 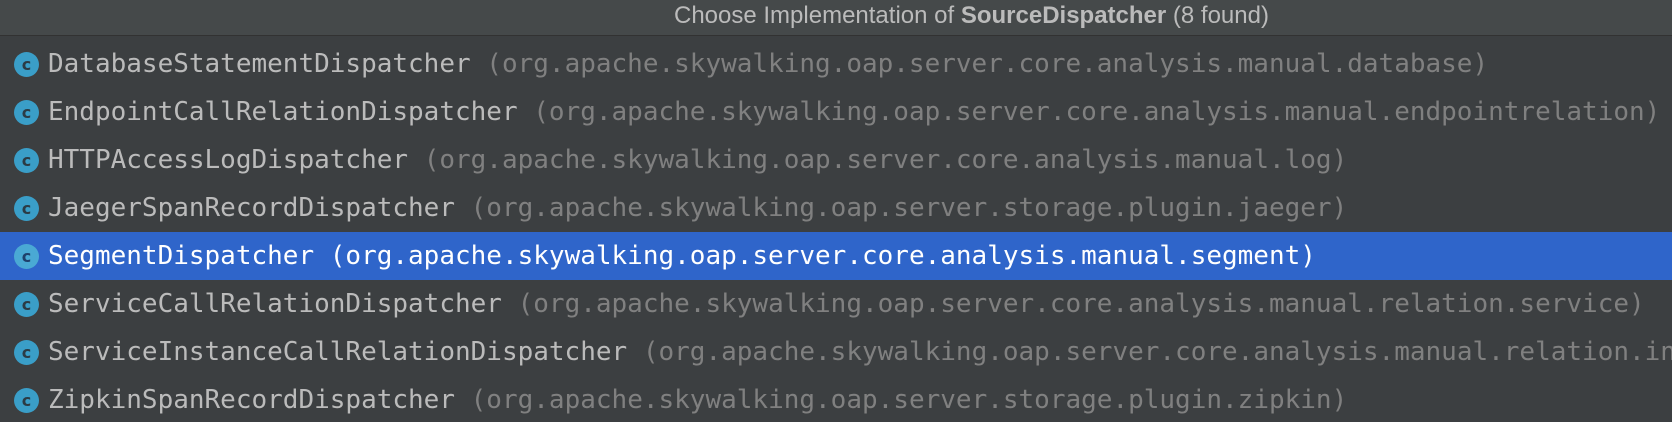 I want to click on class-name: DatabaseStatementDispatcher, so click(x=259, y=64).